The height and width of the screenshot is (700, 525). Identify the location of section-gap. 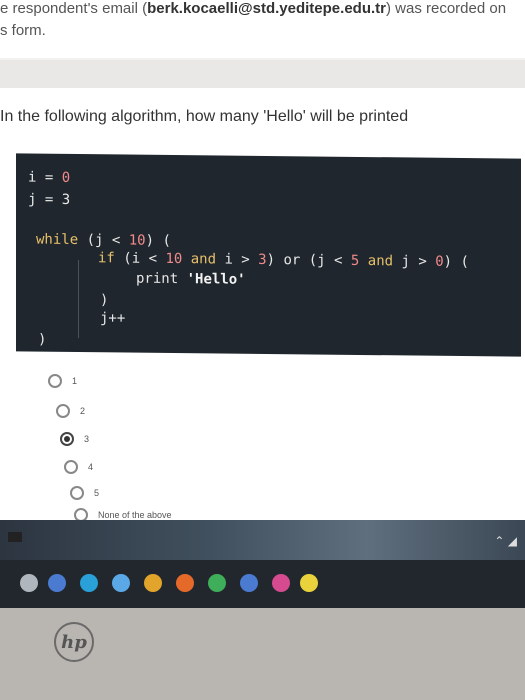
(262, 74).